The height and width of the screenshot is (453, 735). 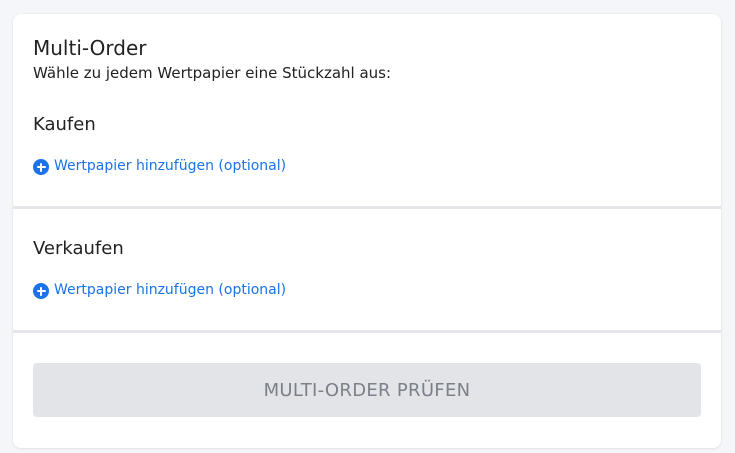 I want to click on add-sell-security-link: Wertpapier hinzufügen (optional), so click(x=159, y=290).